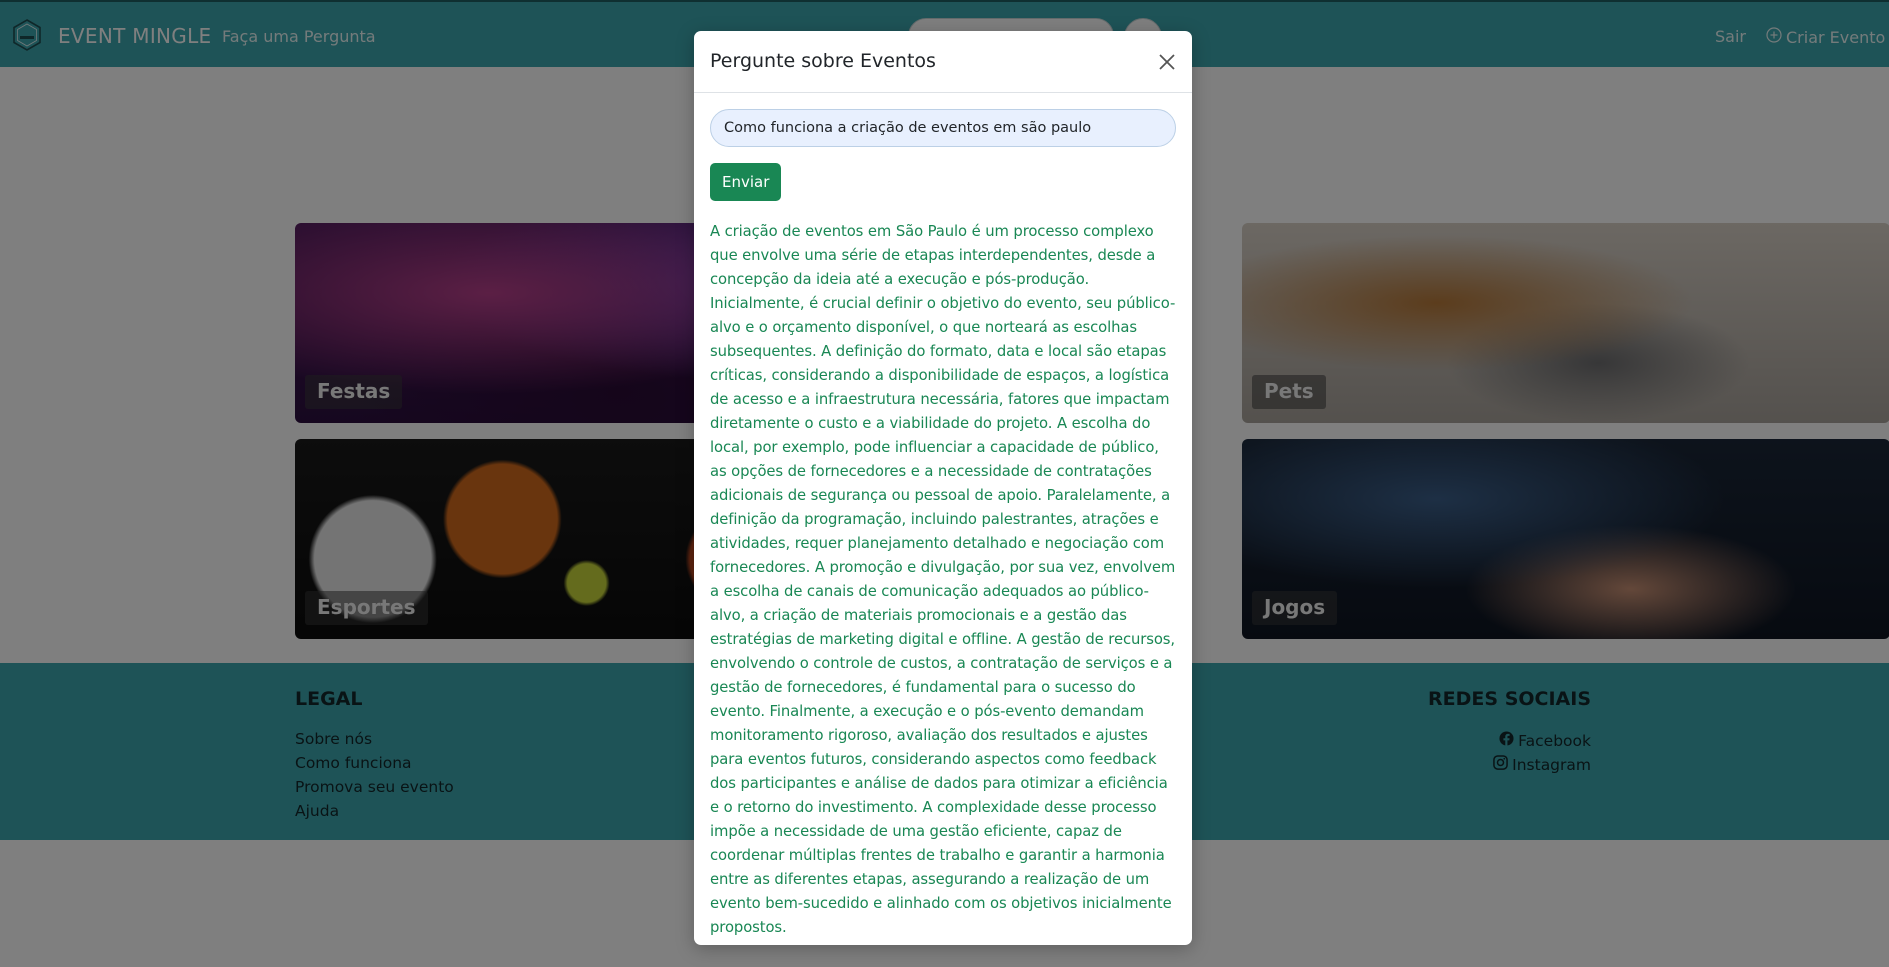 Image resolution: width=1889 pixels, height=967 pixels. I want to click on send-button: Enviar, so click(746, 182).